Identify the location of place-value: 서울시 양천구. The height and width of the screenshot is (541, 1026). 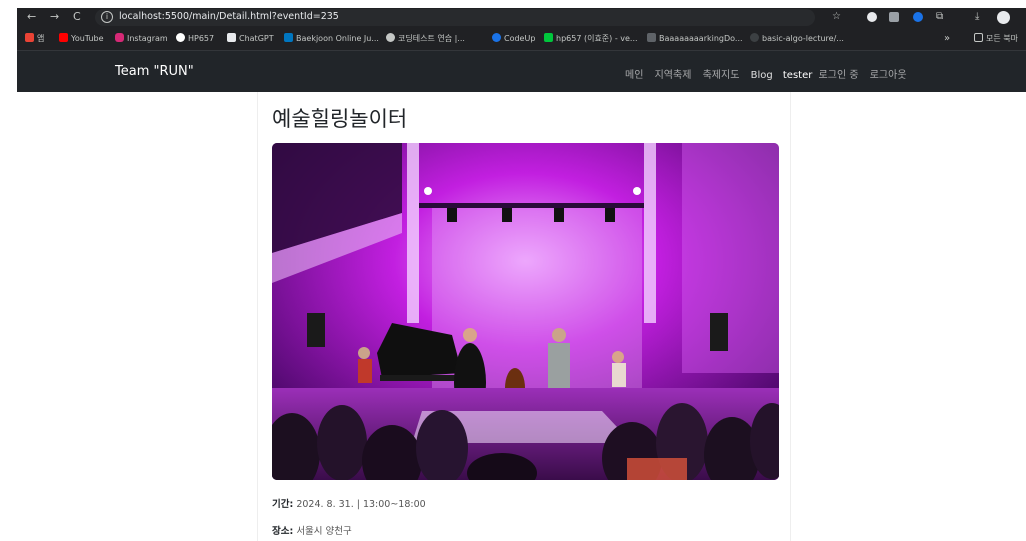
(324, 531).